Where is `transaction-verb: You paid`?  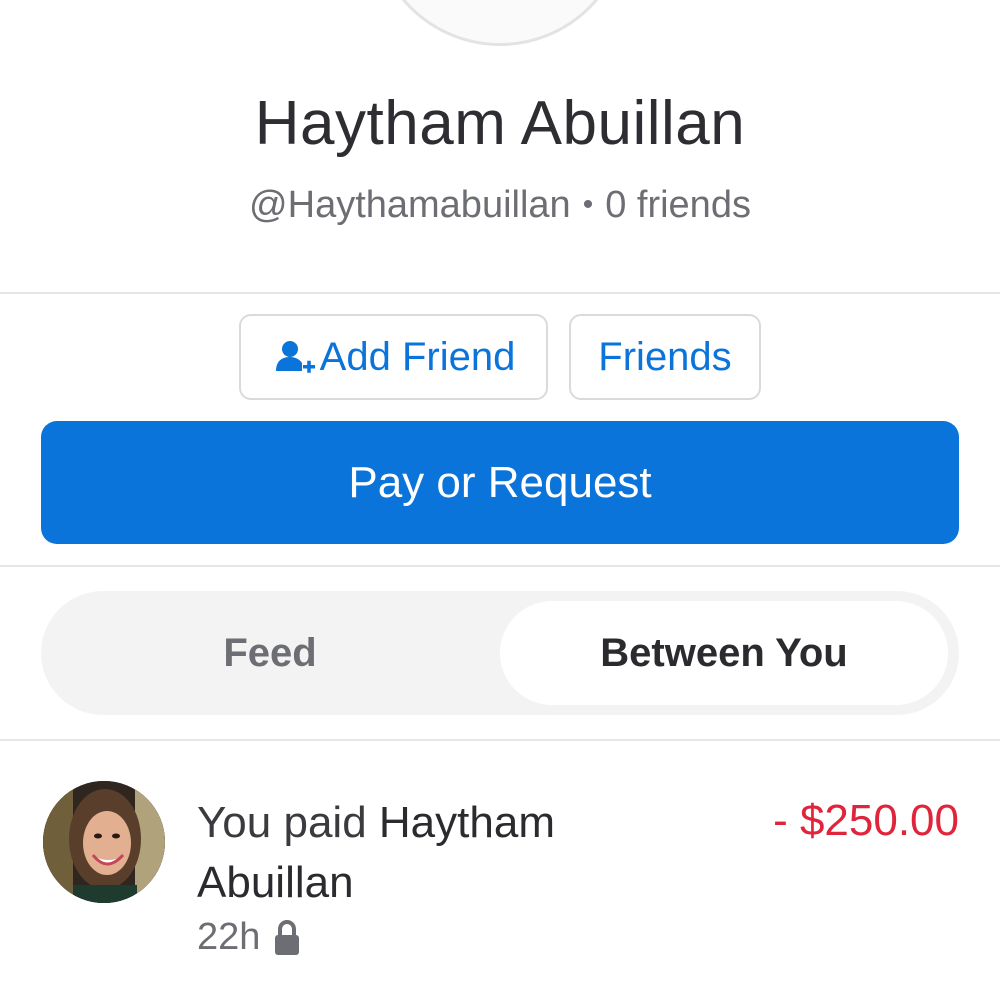
transaction-verb: You paid is located at coordinates (282, 822).